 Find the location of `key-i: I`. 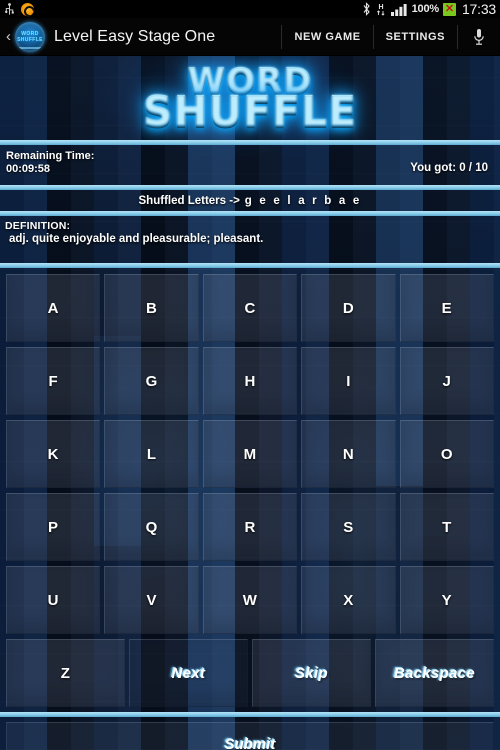

key-i: I is located at coordinates (348, 381).